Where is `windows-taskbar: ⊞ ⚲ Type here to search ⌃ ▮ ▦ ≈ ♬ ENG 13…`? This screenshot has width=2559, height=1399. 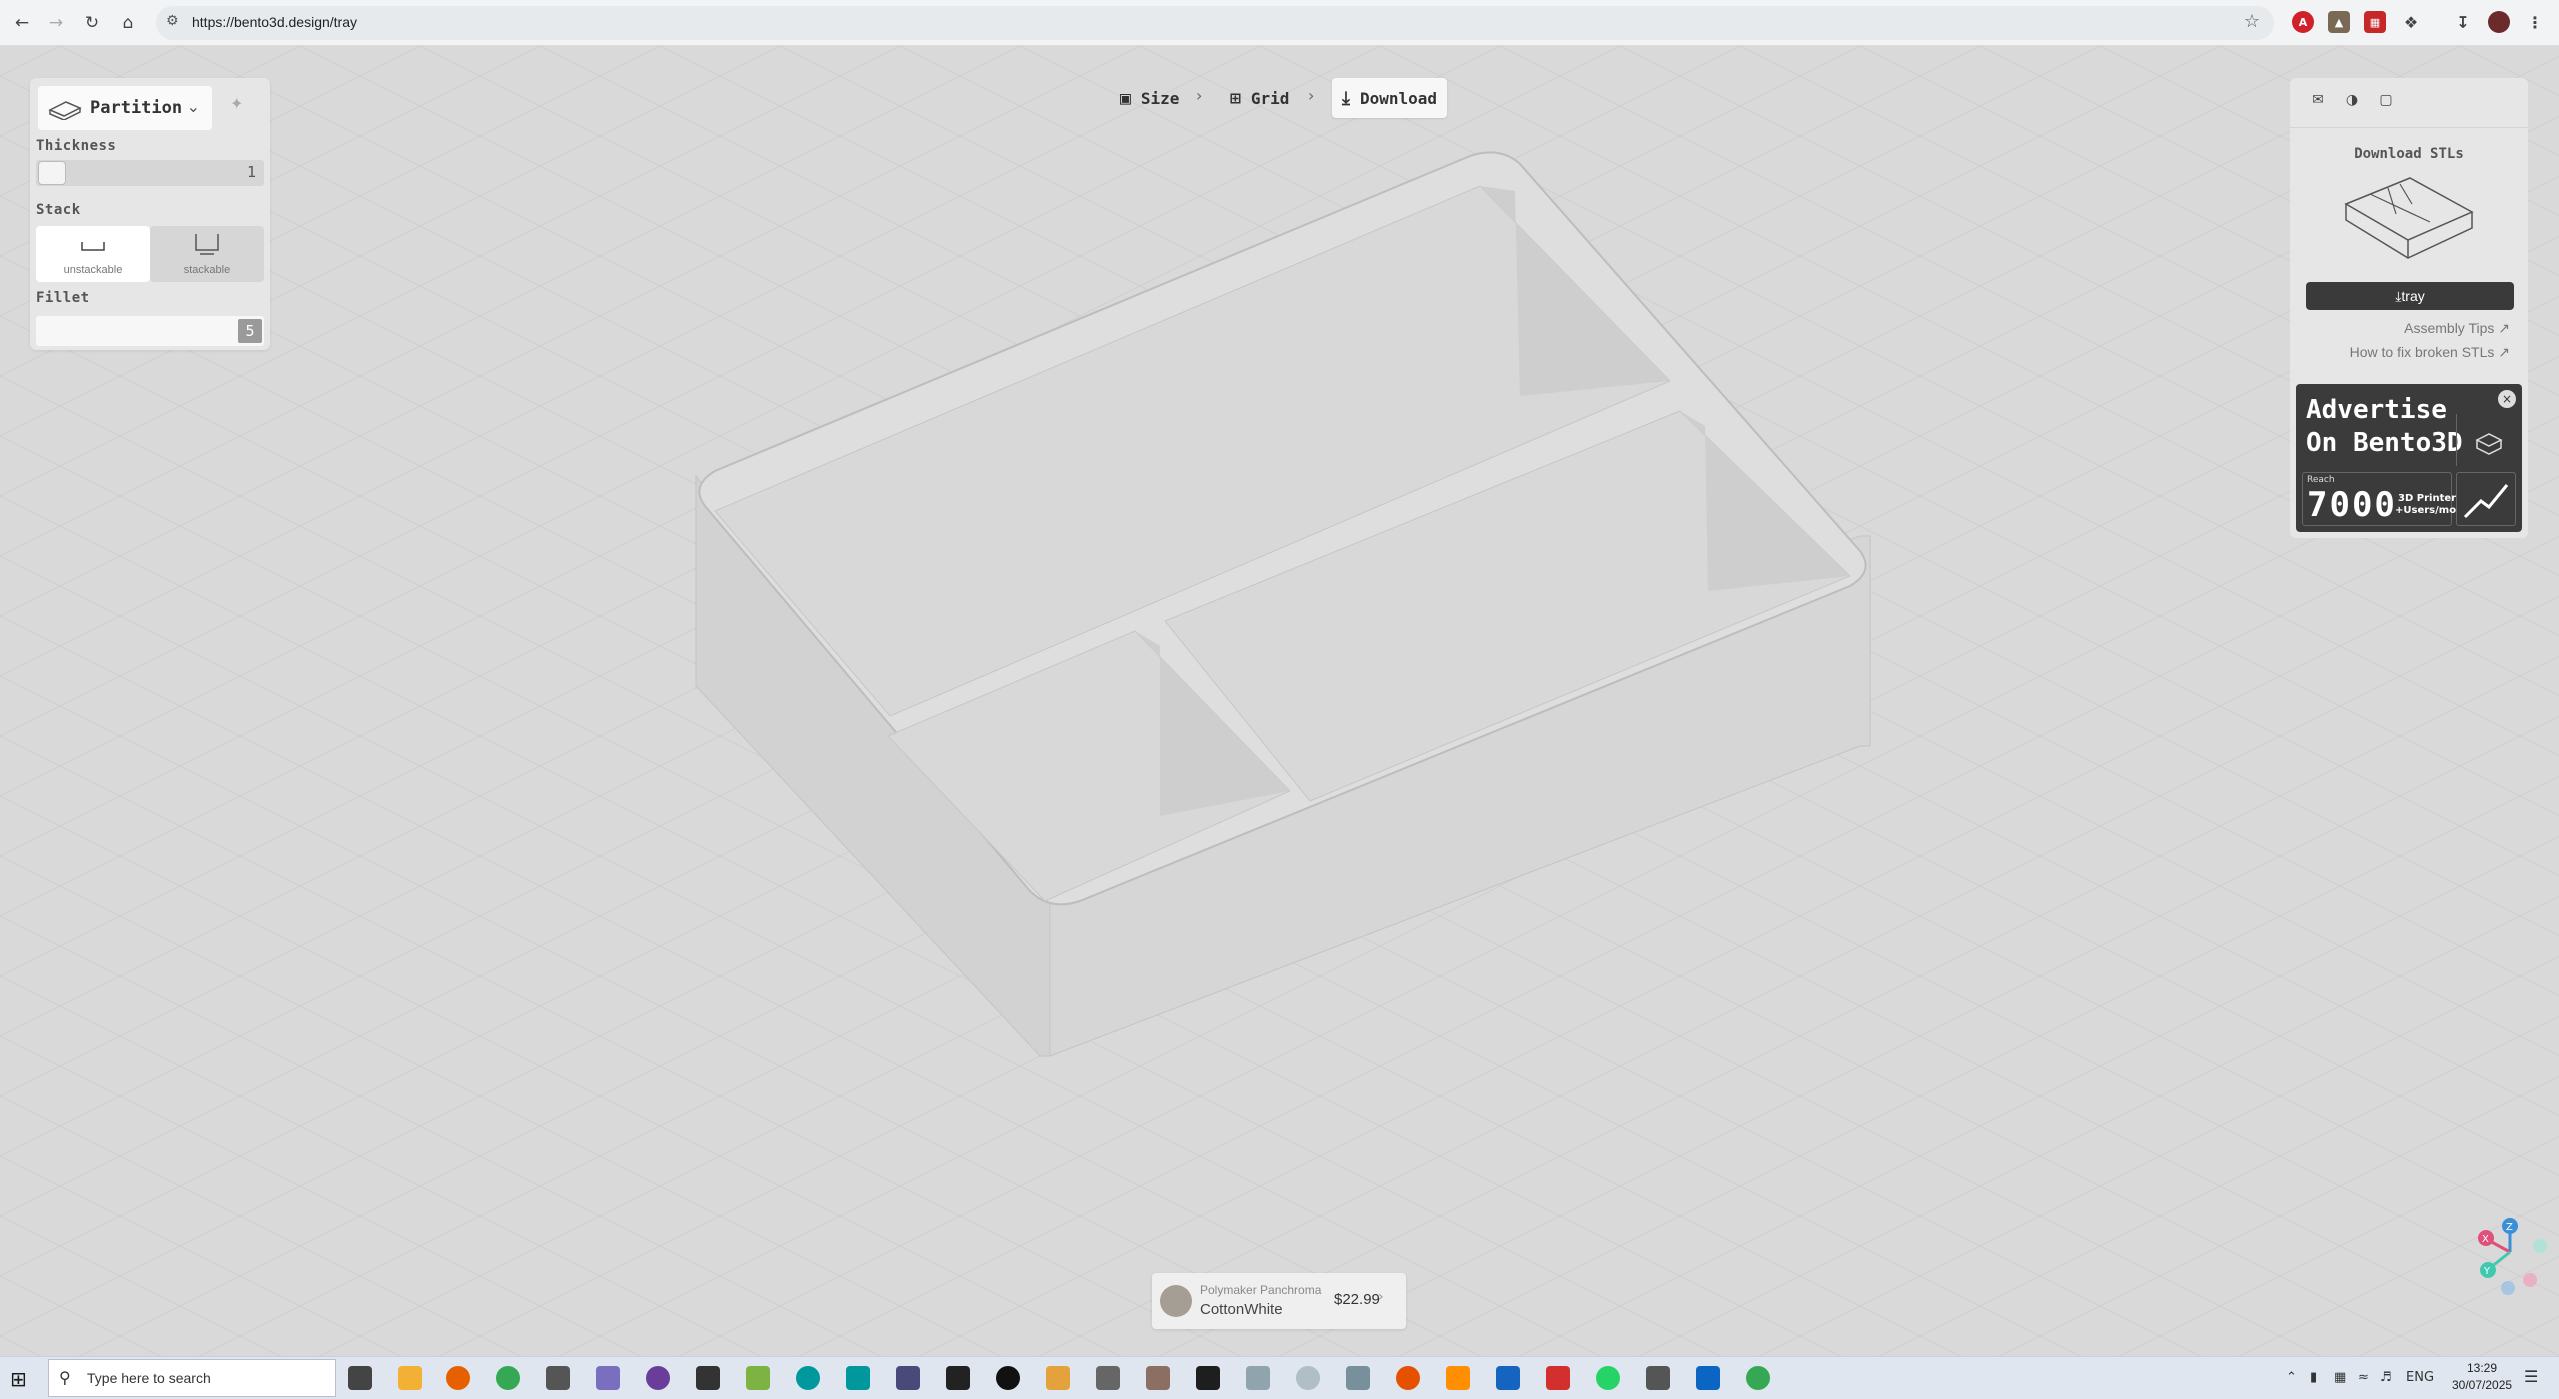
windows-taskbar: ⊞ ⚲ Type here to search ⌃ ▮ ▦ ≈ ♬ ENG 13… is located at coordinates (1279, 1377).